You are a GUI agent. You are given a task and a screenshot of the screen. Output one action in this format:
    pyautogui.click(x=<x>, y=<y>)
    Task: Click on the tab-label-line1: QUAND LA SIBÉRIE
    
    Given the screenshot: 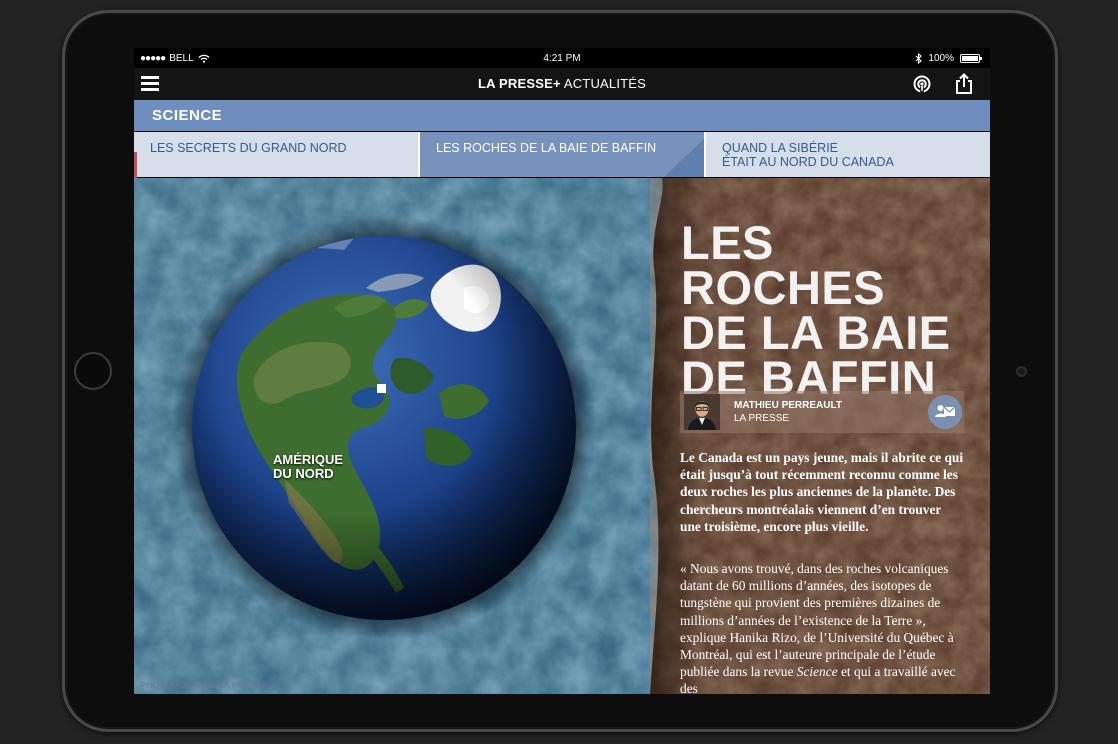 What is the action you would take?
    pyautogui.click(x=780, y=148)
    